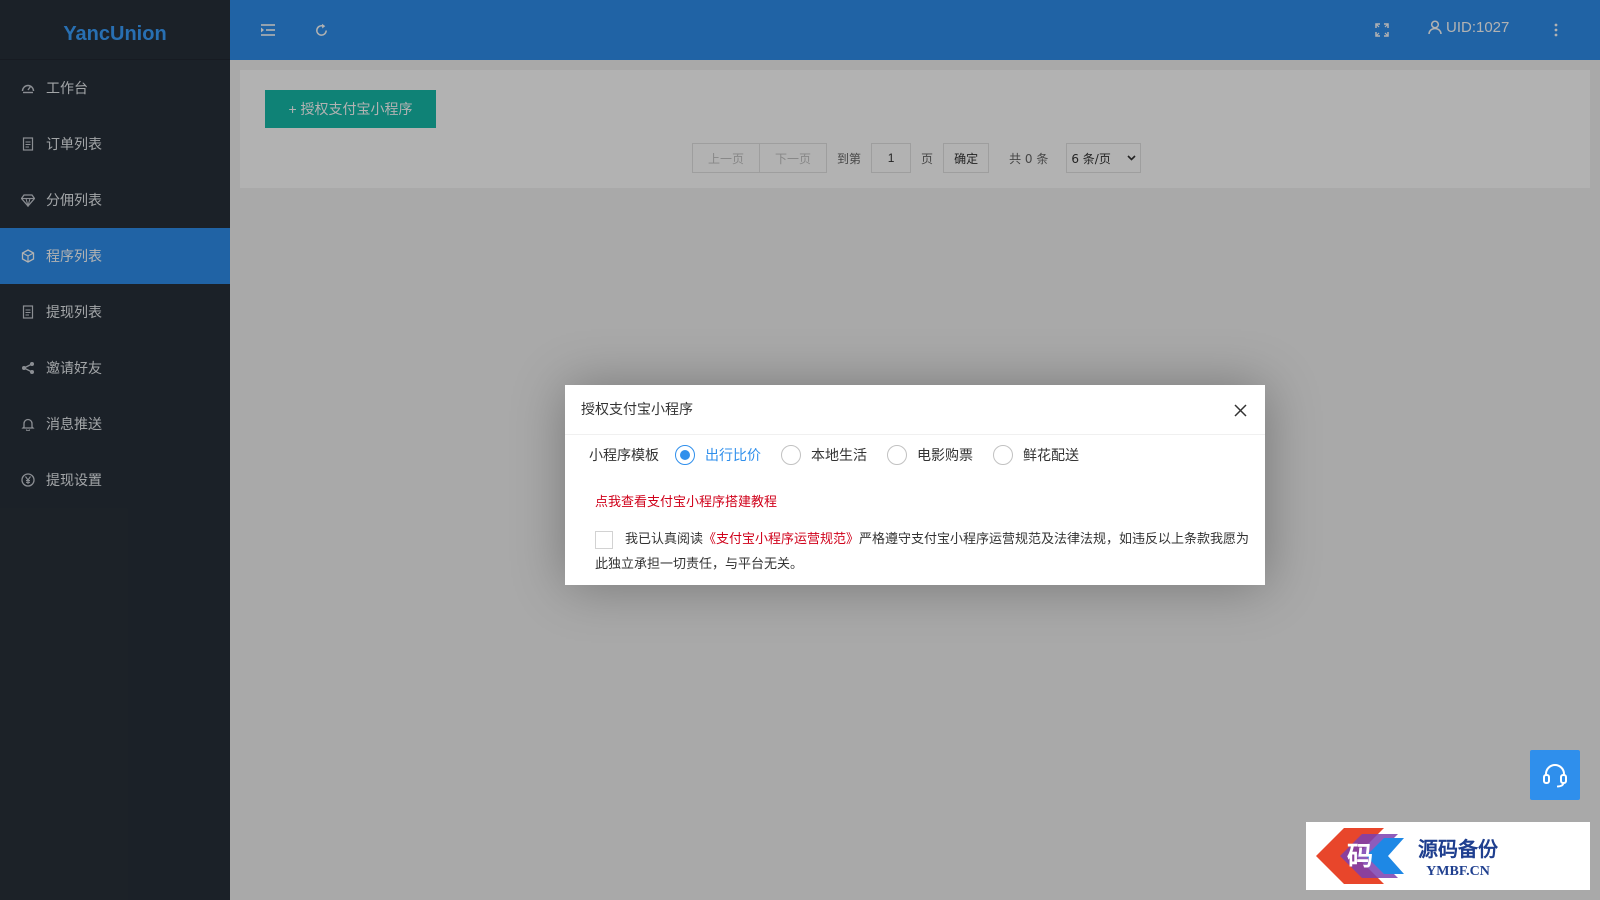 This screenshot has height=900, width=1600. Describe the element at coordinates (945, 456) in the screenshot. I see `radio-label: 电影购票` at that location.